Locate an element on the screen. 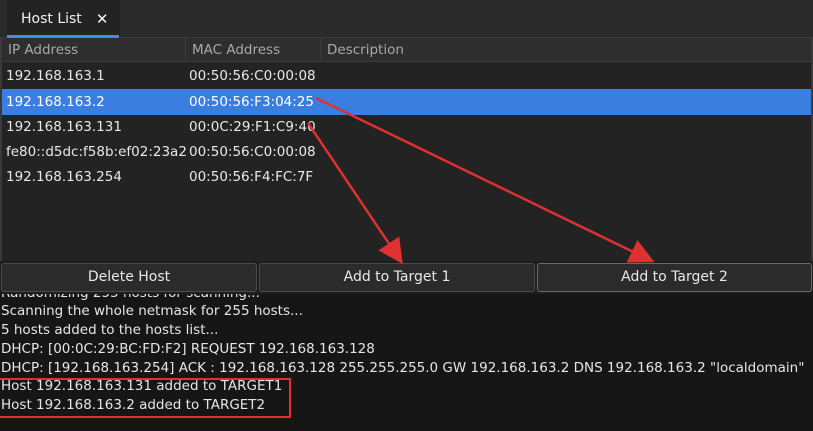 The image size is (813, 431). column-header-description: Description is located at coordinates (566, 50).